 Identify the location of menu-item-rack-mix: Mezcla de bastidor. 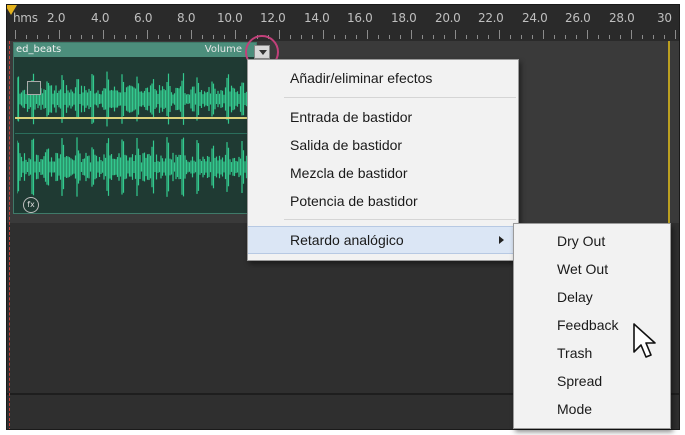
(383, 173).